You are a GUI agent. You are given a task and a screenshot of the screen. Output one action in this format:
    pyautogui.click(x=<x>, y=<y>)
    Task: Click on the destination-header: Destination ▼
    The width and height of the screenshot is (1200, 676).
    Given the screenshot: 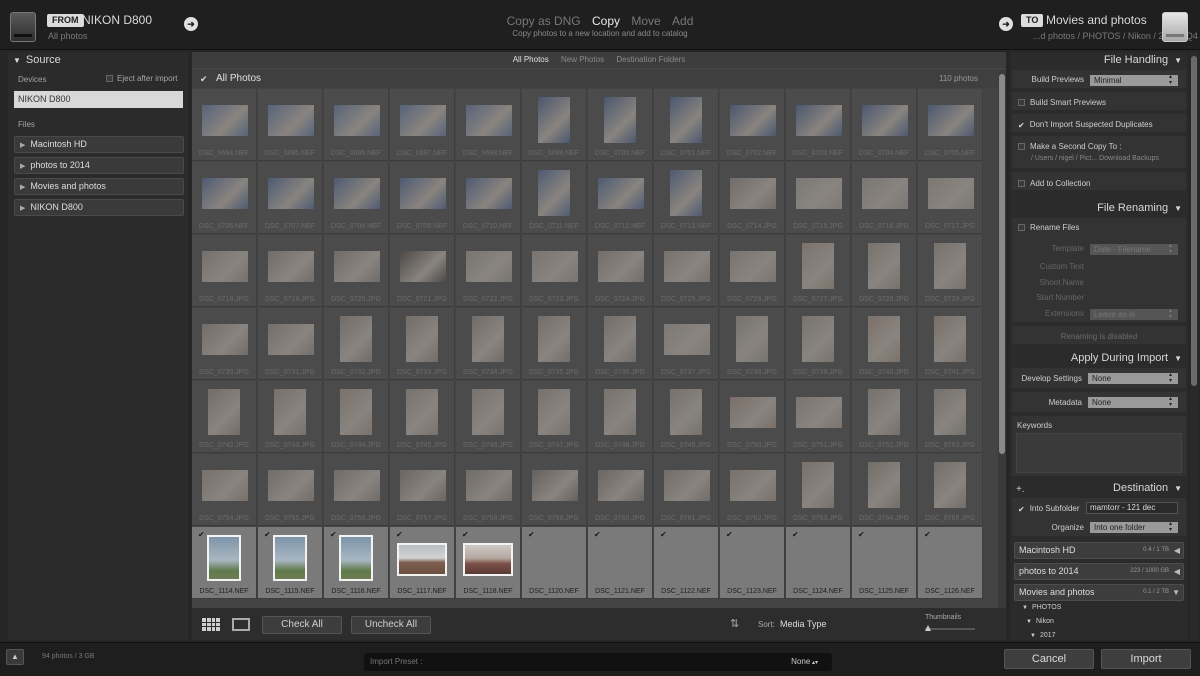 What is the action you would take?
    pyautogui.click(x=1147, y=488)
    